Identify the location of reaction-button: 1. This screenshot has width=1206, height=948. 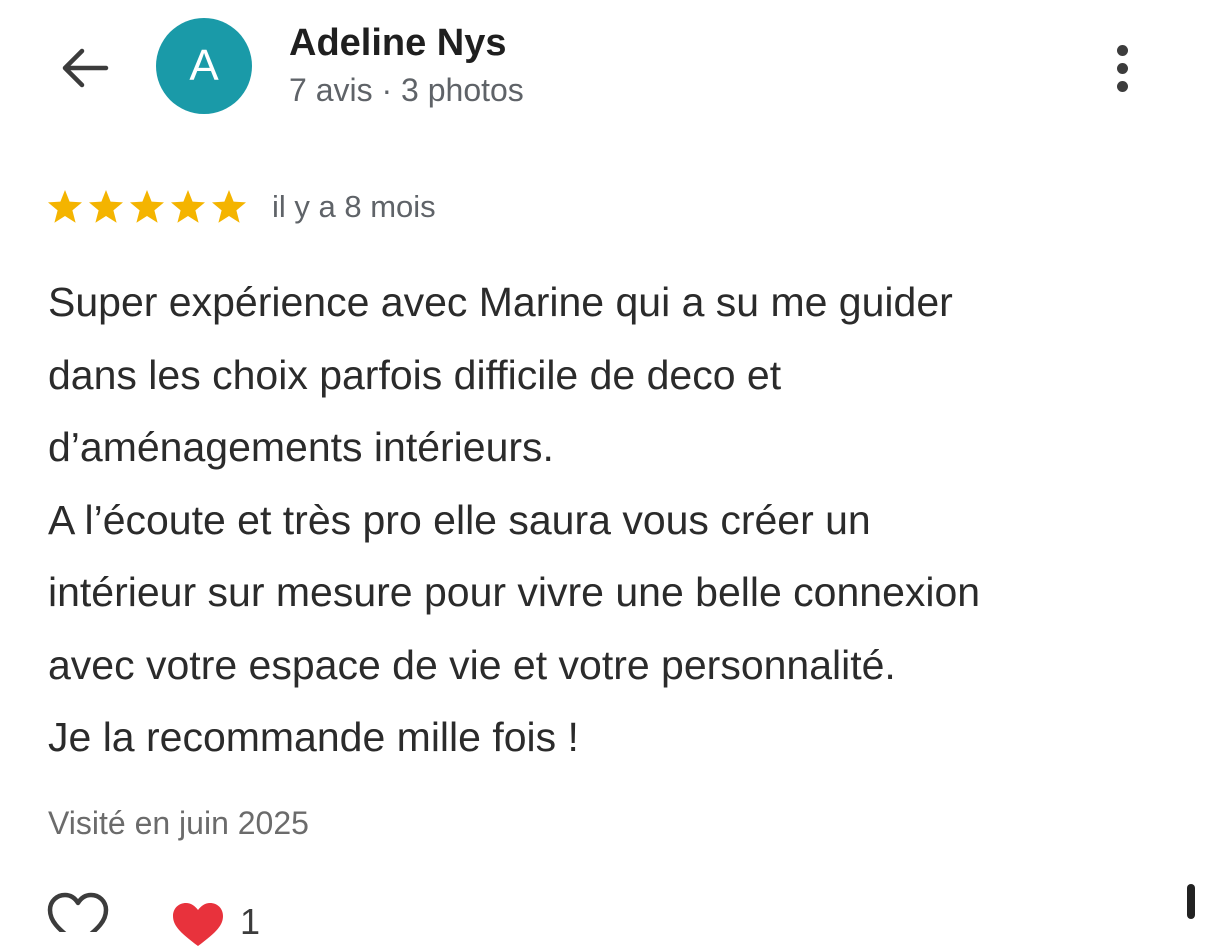
(215, 920).